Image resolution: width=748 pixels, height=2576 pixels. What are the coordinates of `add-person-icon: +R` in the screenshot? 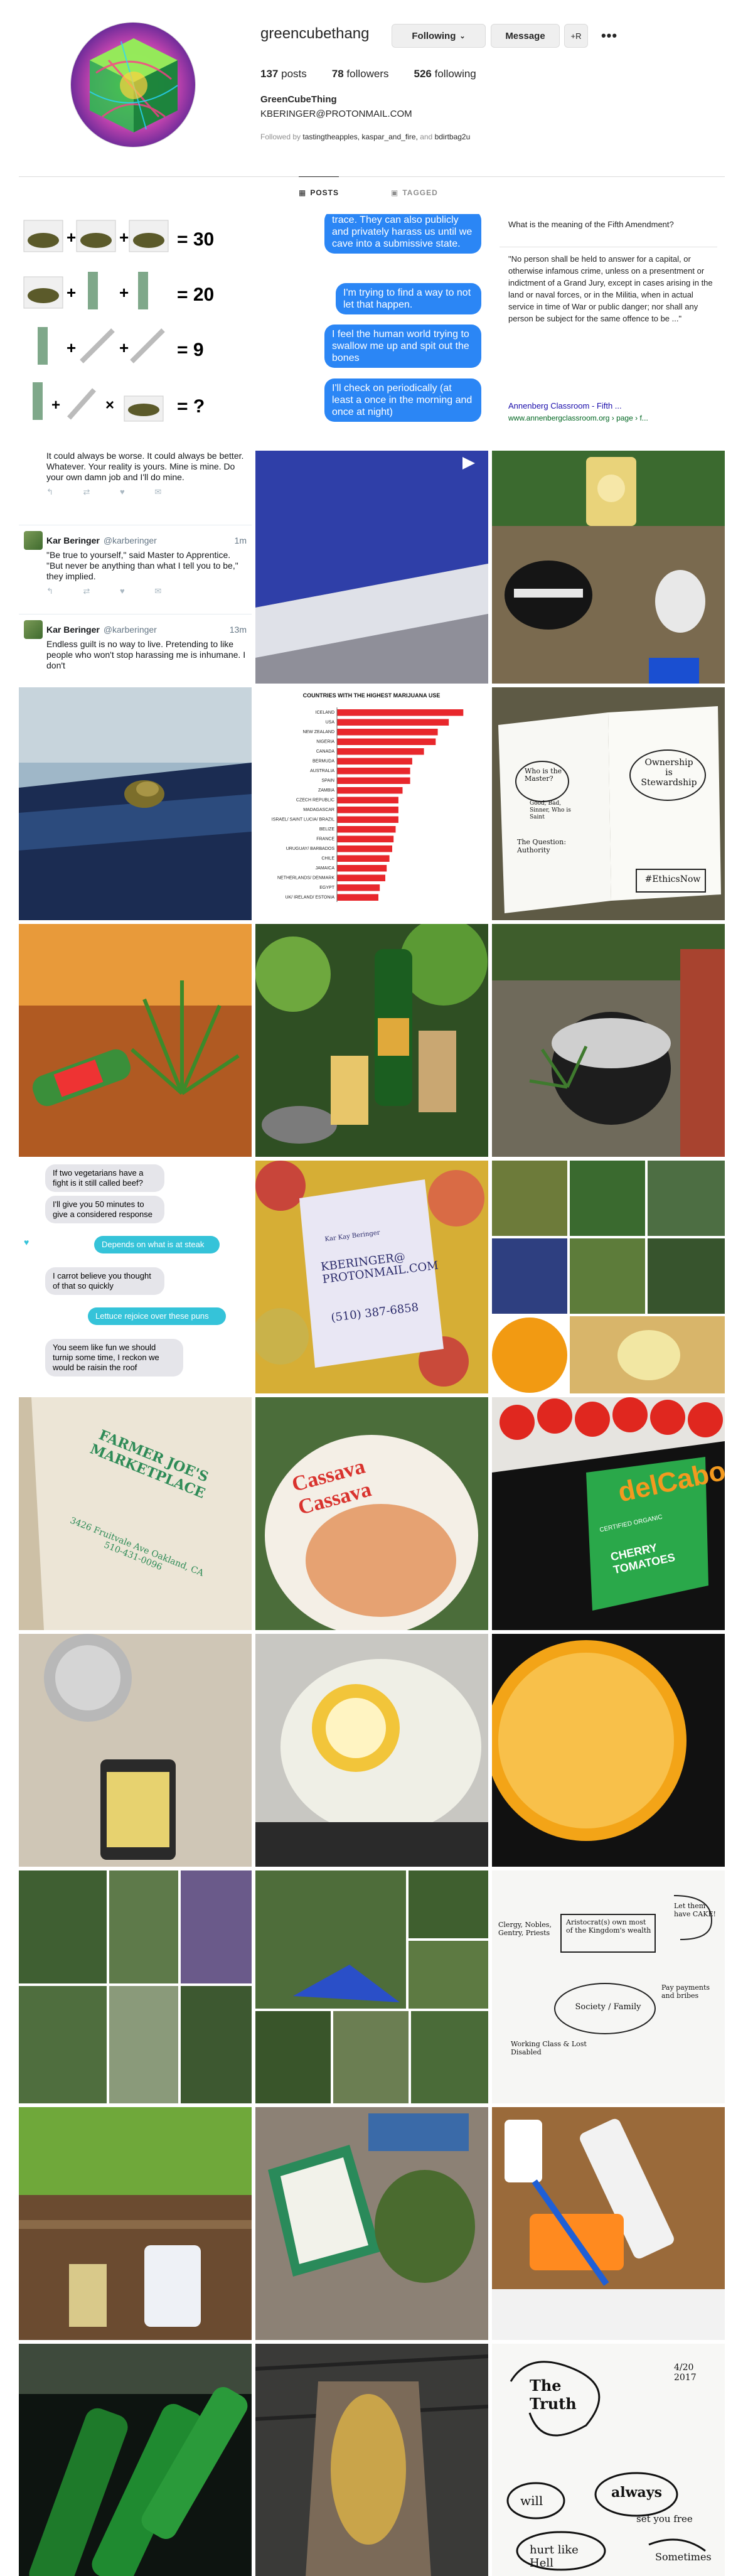 It's located at (576, 36).